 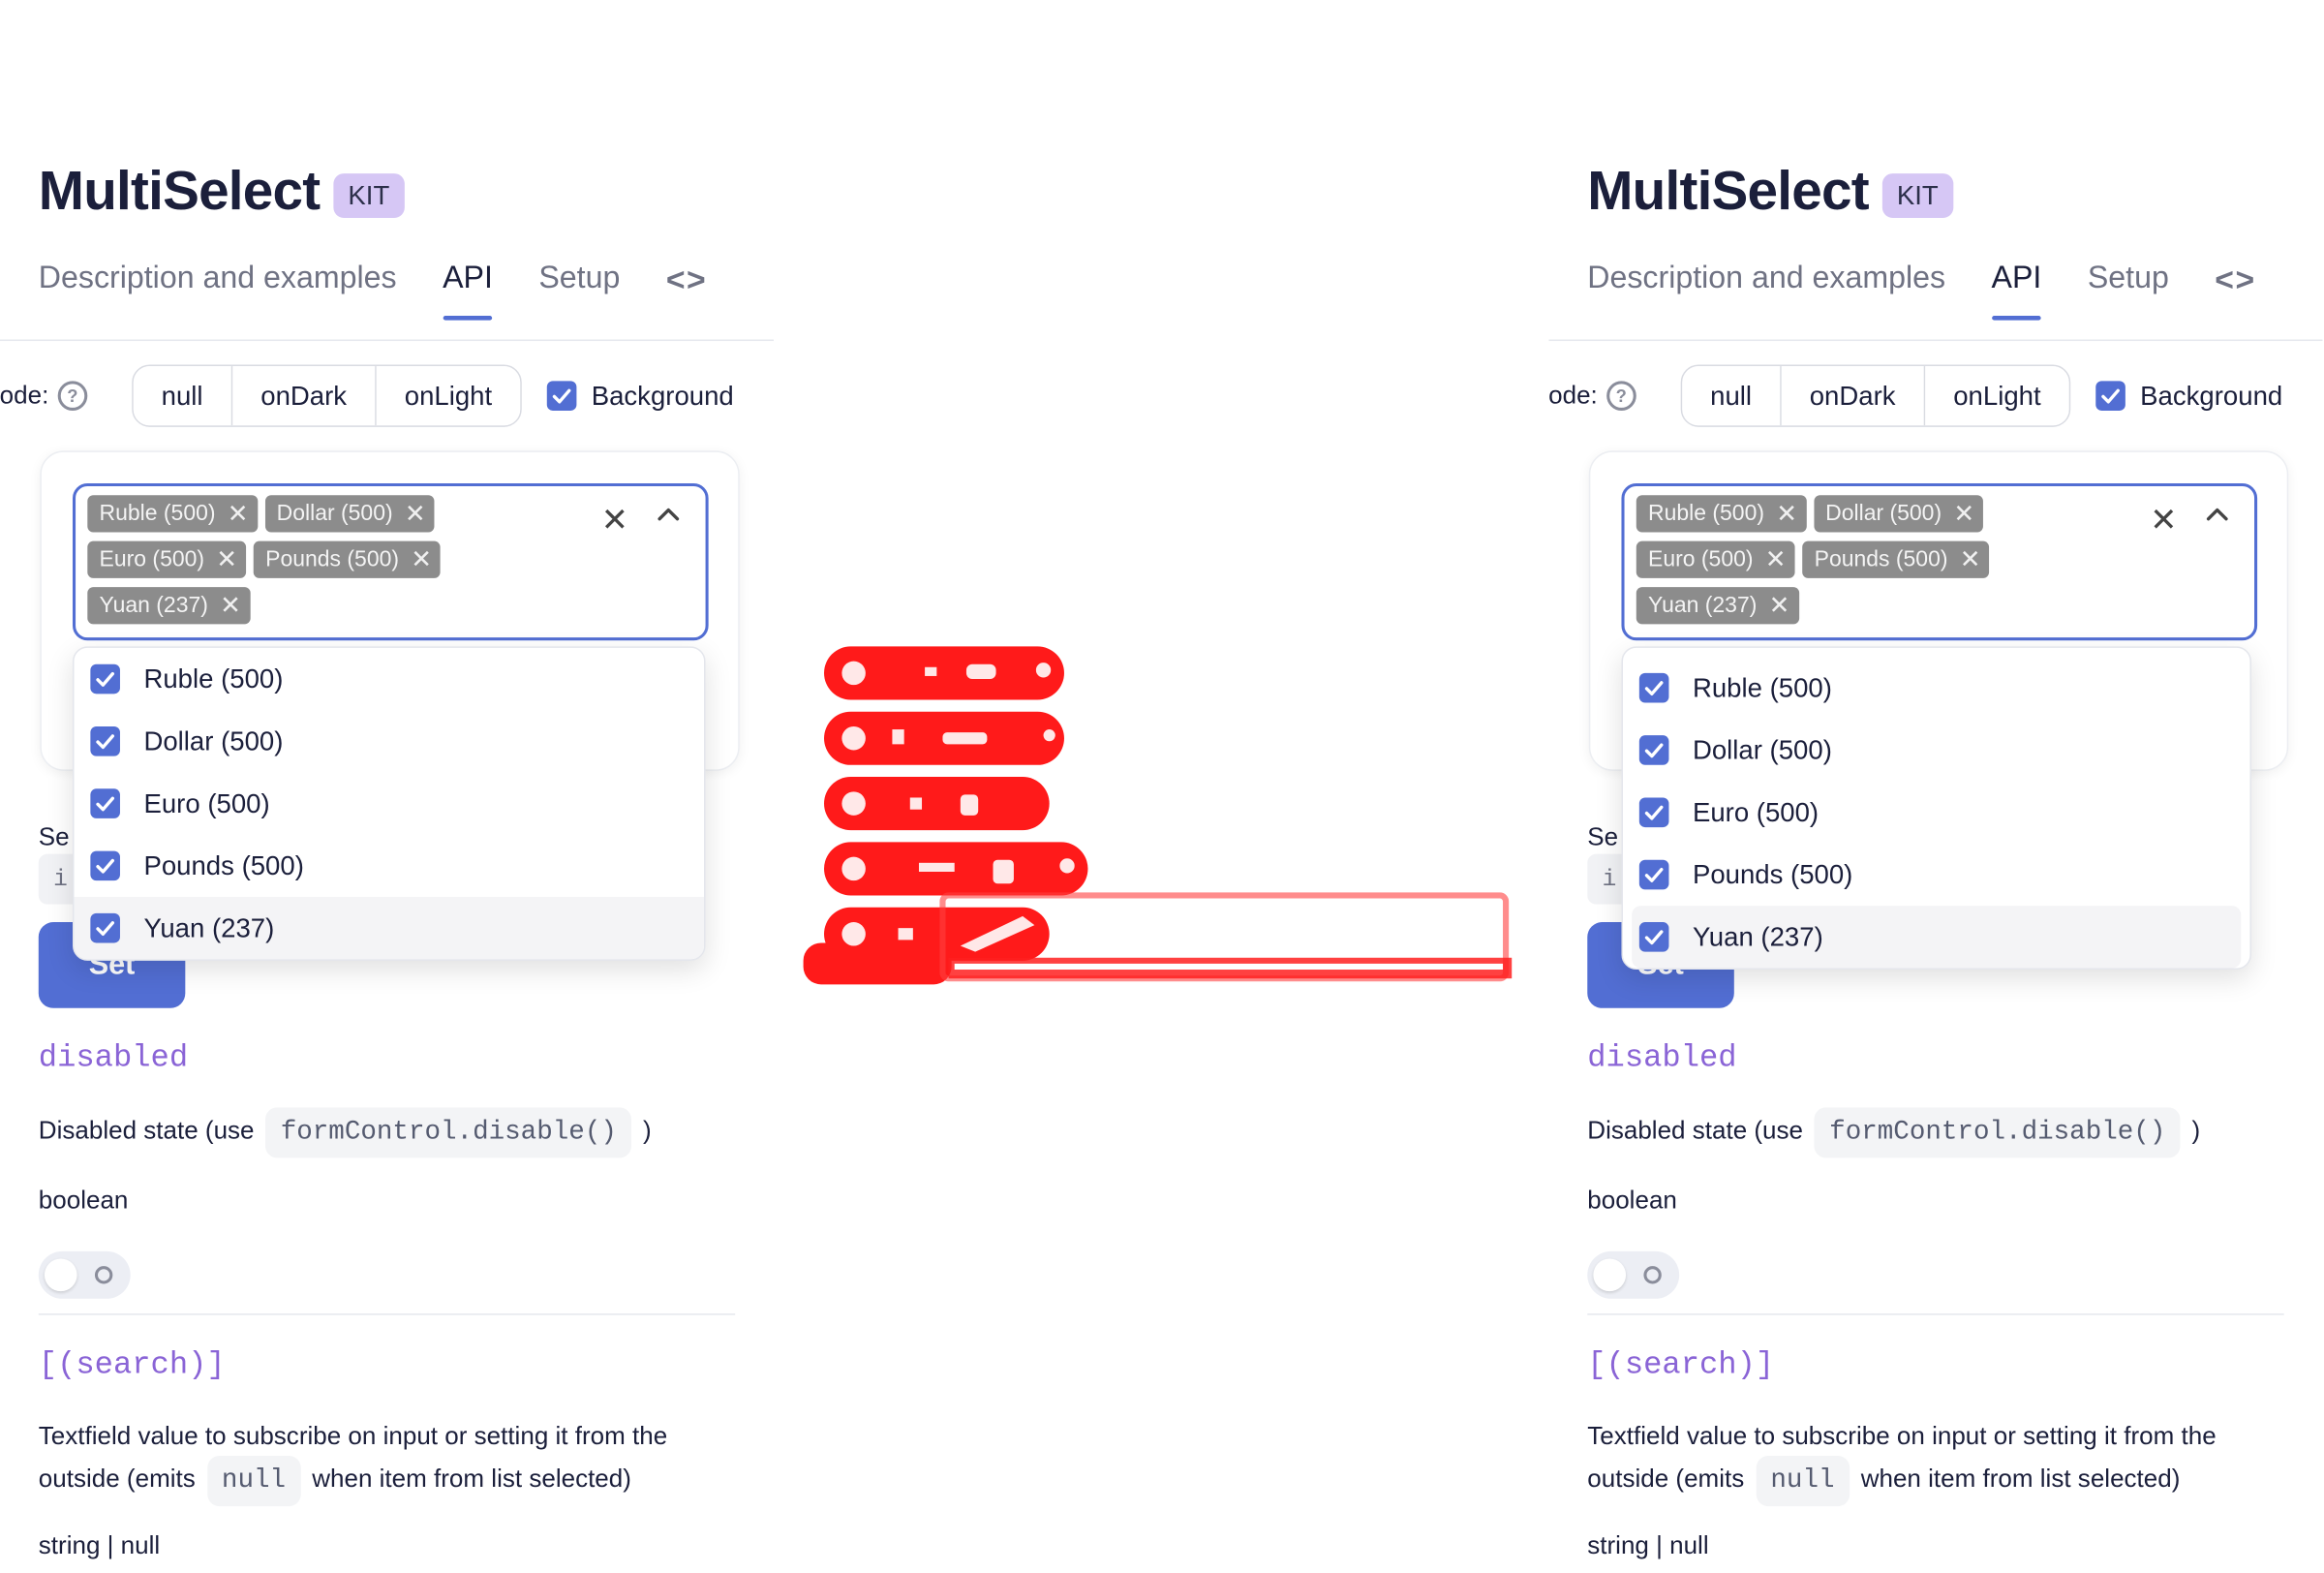 What do you see at coordinates (662, 395) in the screenshot?
I see `background-label: Background` at bounding box center [662, 395].